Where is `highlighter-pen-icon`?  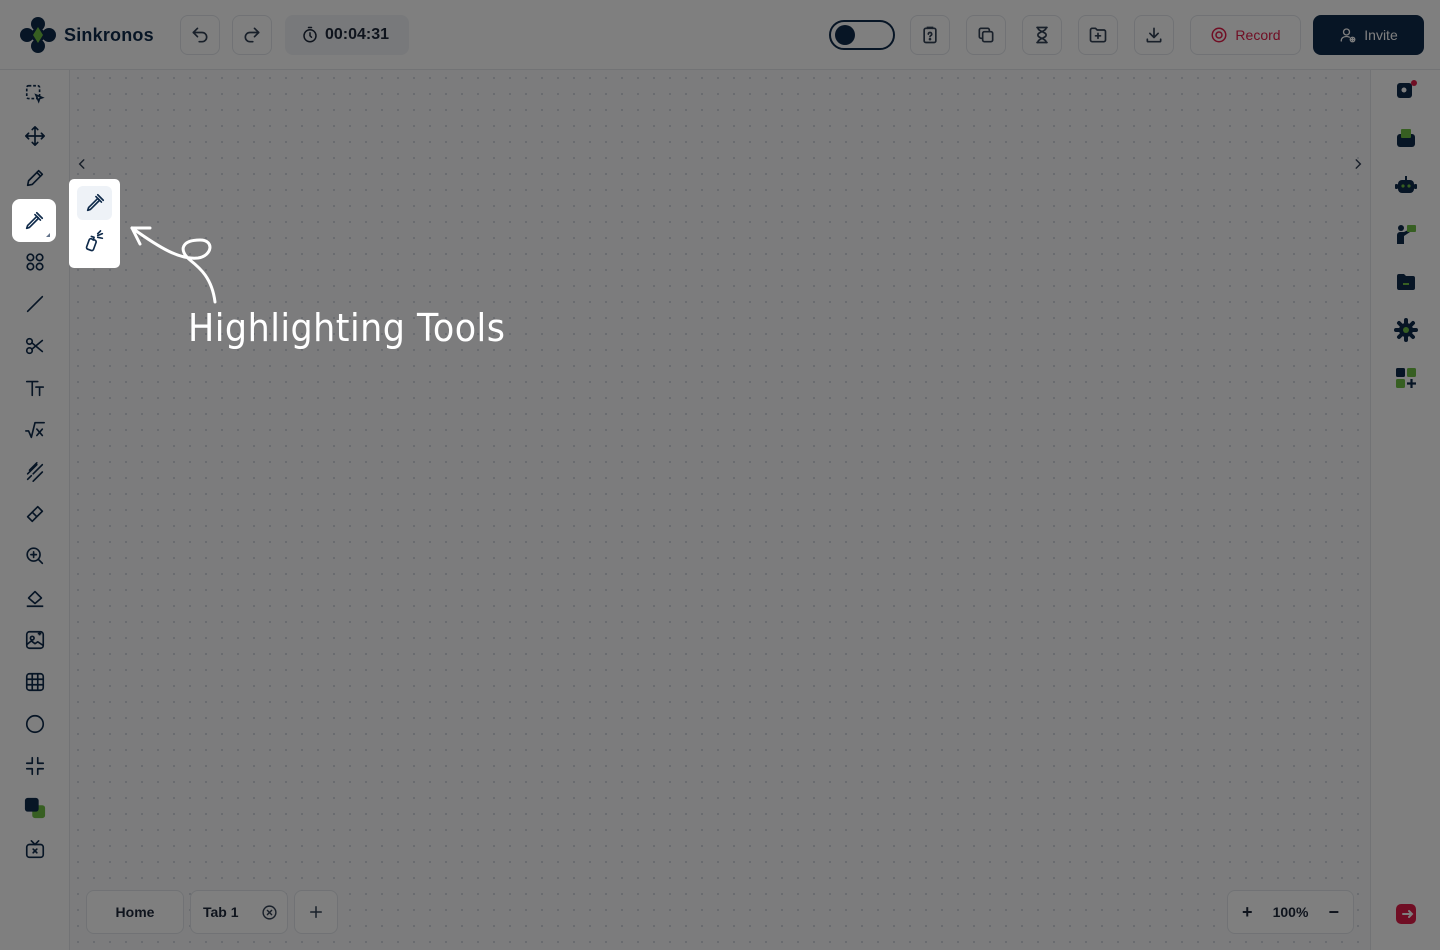
highlighter-pen-icon is located at coordinates (95, 202).